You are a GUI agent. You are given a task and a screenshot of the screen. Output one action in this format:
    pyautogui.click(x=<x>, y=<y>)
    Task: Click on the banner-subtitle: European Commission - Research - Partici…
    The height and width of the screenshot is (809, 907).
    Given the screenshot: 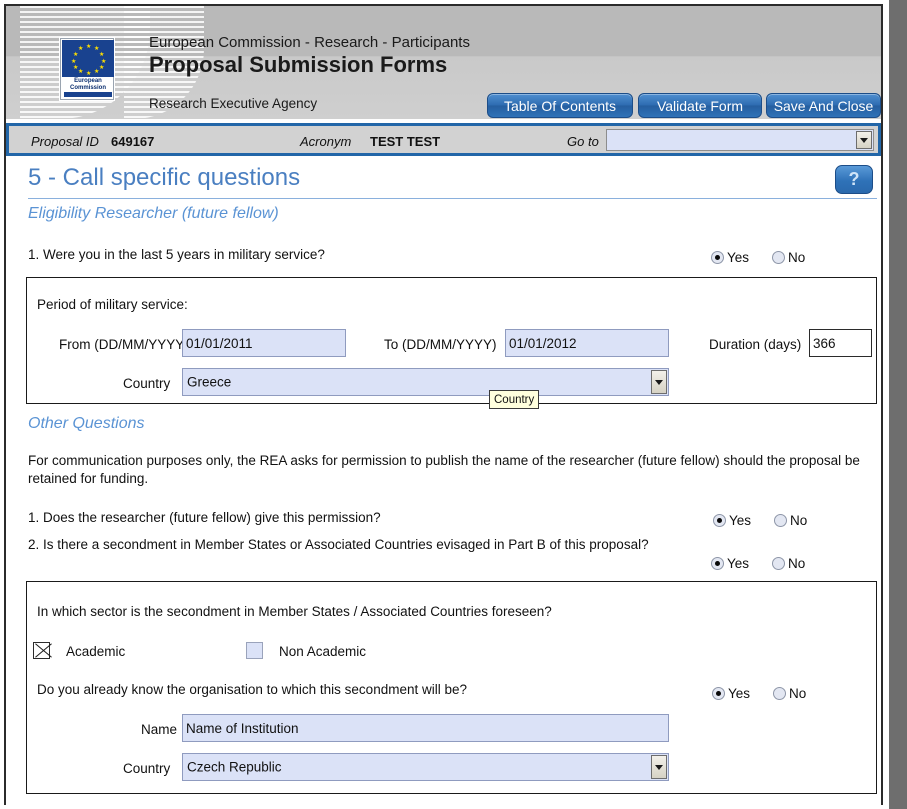 What is the action you would take?
    pyautogui.click(x=309, y=42)
    